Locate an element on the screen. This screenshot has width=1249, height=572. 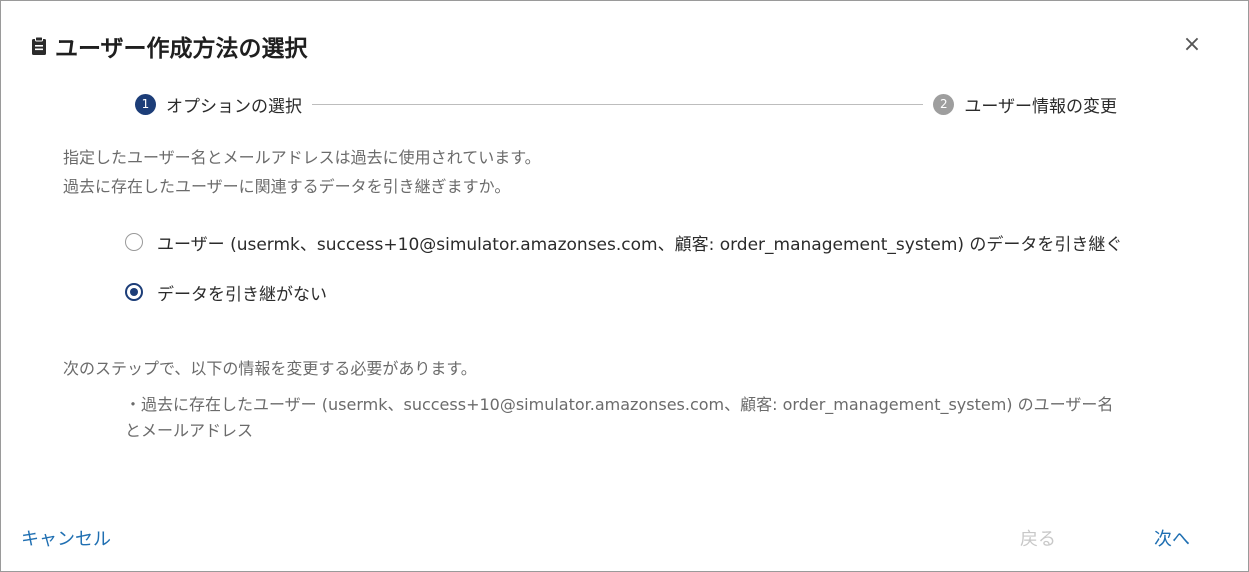
option-no-inherit: データを引き継がない is located at coordinates (623, 292).